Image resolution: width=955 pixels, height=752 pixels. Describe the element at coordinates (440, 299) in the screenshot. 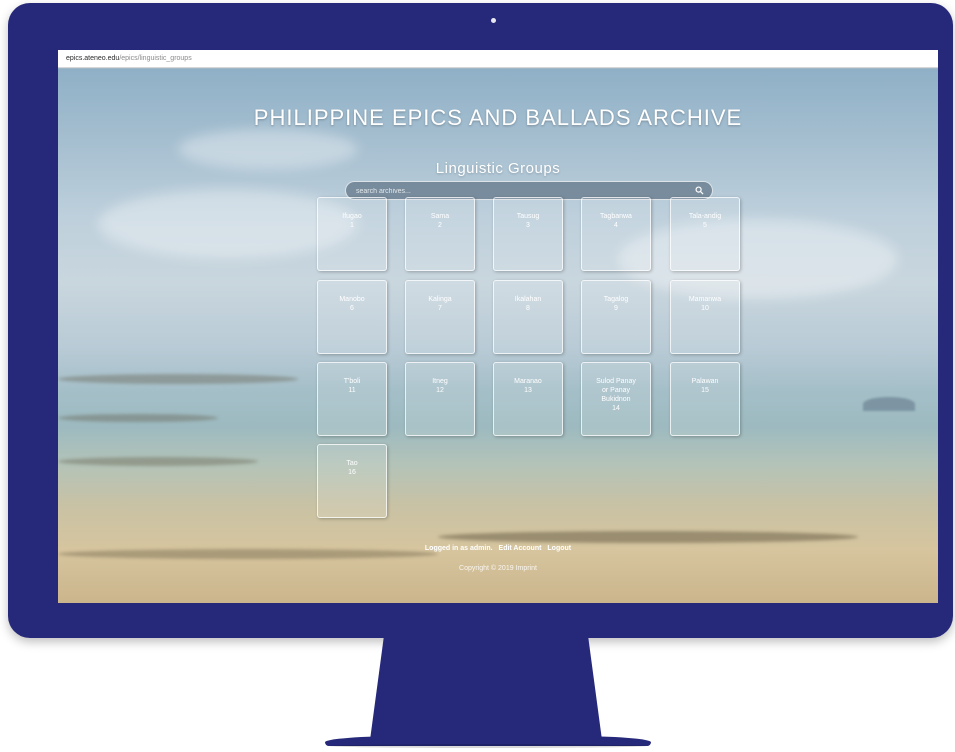

I see `group-name: Kalinga` at that location.